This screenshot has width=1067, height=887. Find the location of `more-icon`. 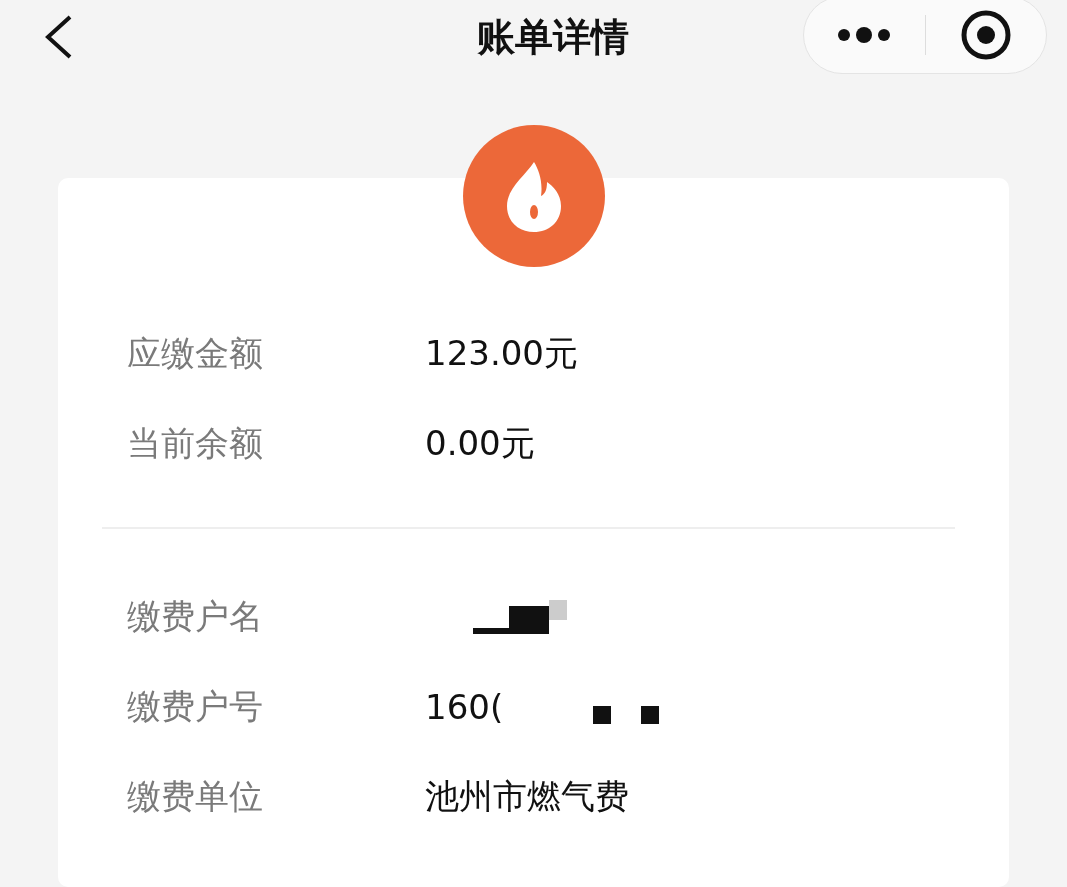

more-icon is located at coordinates (864, 35).